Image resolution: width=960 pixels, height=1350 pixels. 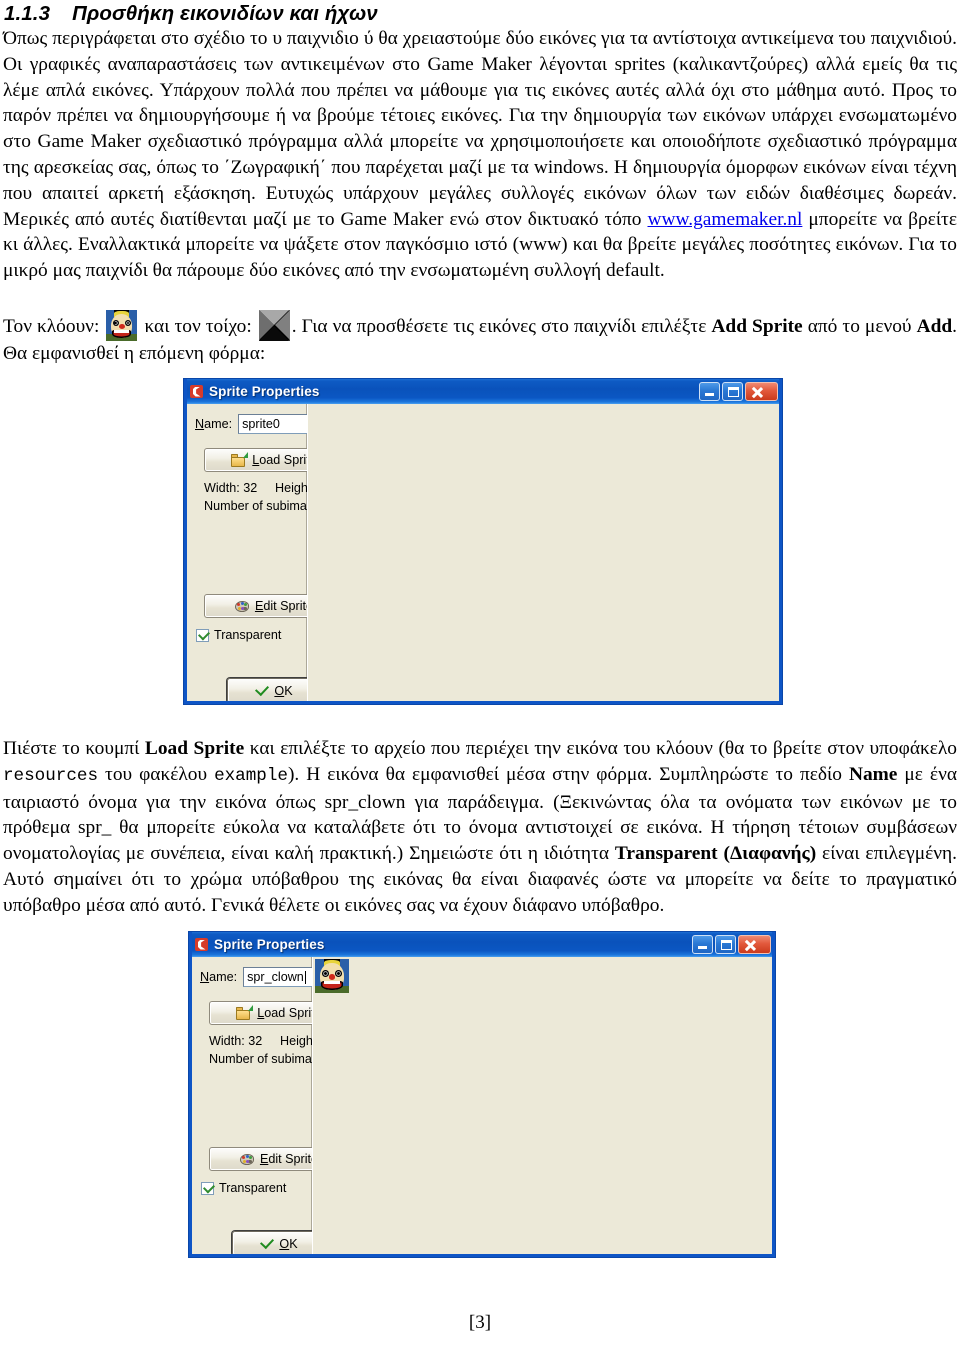 What do you see at coordinates (315, 38) in the screenshot?
I see `para1-seg2: υ παιχνιδιο` at bounding box center [315, 38].